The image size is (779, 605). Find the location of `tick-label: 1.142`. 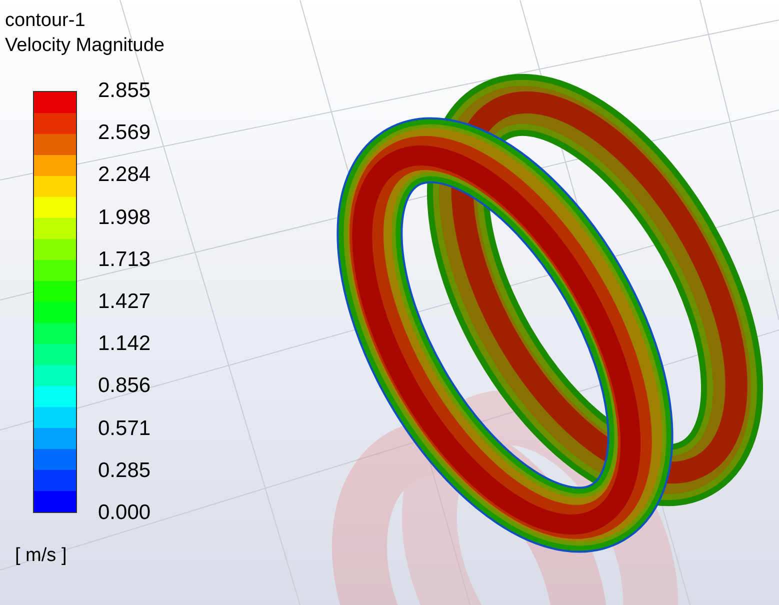

tick-label: 1.142 is located at coordinates (124, 344).